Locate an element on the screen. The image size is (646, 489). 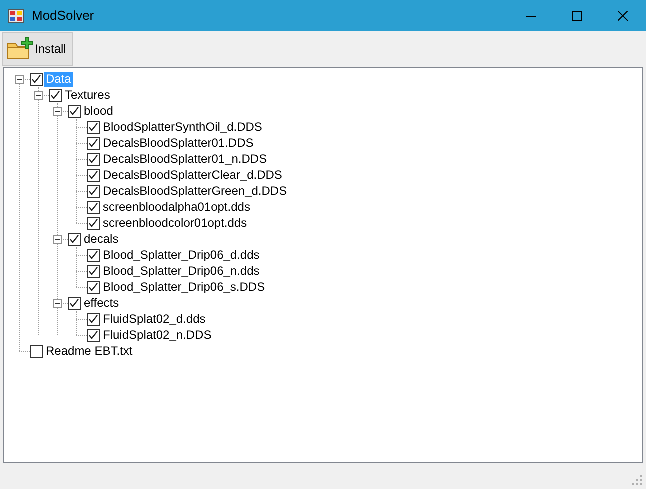
resize-grip-icon is located at coordinates (637, 480).